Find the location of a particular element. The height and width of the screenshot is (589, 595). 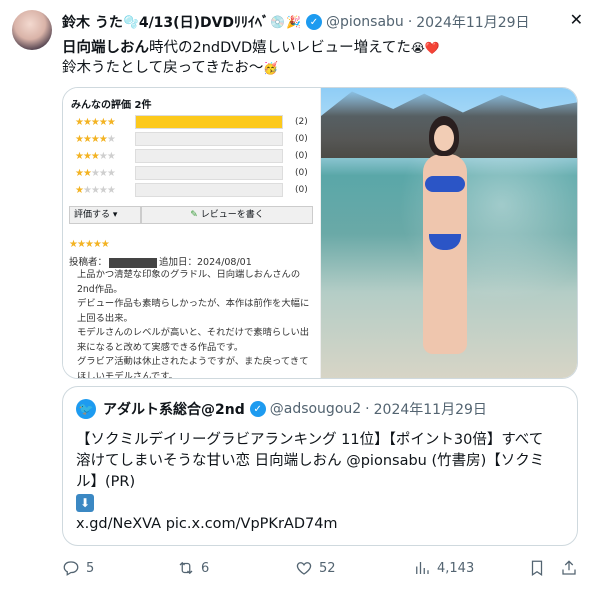

review-body-line: 上品かつ清楚な印象のグラドル、日向端しおんさんの is located at coordinates (189, 274).